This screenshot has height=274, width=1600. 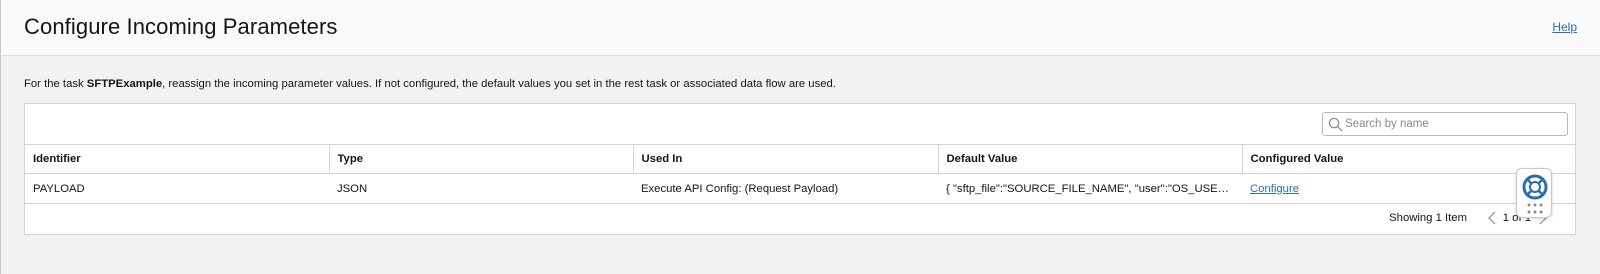 What do you see at coordinates (800, 219) in the screenshot?
I see `table-footer: Showing 1 Item 1 of 1` at bounding box center [800, 219].